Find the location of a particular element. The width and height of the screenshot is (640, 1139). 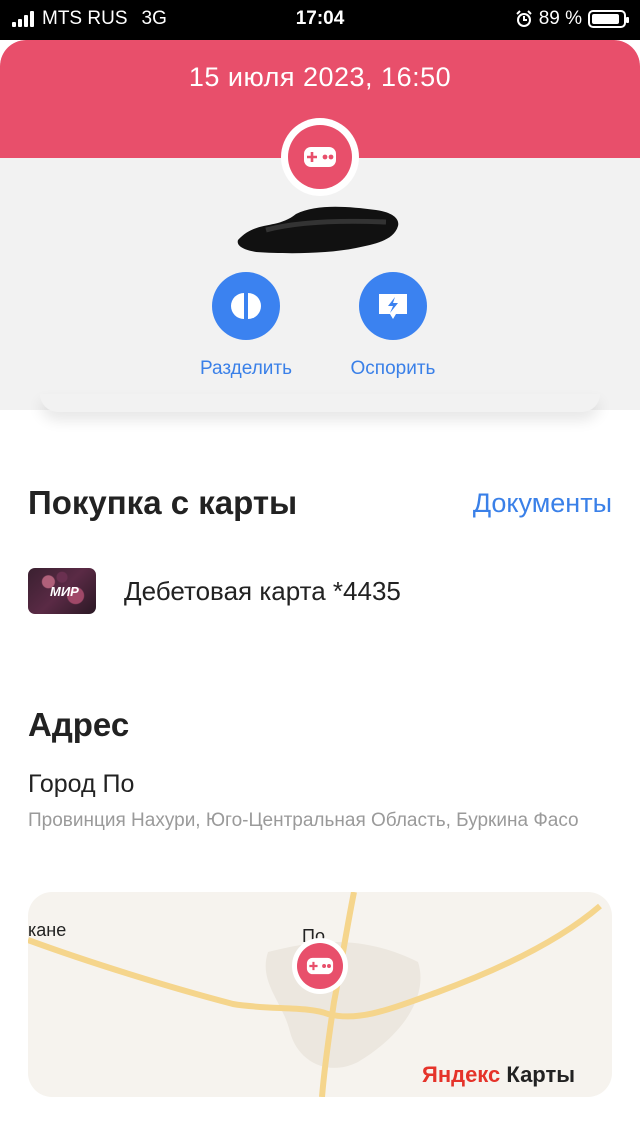

transaction-date: 15 июля 2023, 16:50 is located at coordinates (320, 77).